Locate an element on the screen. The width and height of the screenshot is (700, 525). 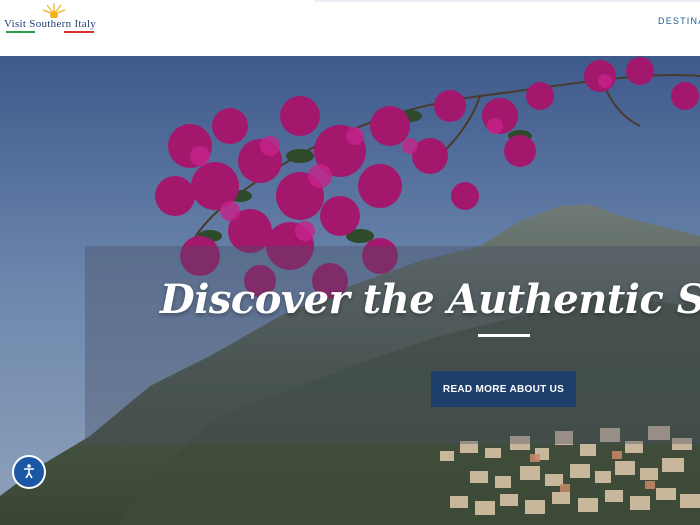
site-header: Visit Southern Italy DESTINA is located at coordinates (350, 28).